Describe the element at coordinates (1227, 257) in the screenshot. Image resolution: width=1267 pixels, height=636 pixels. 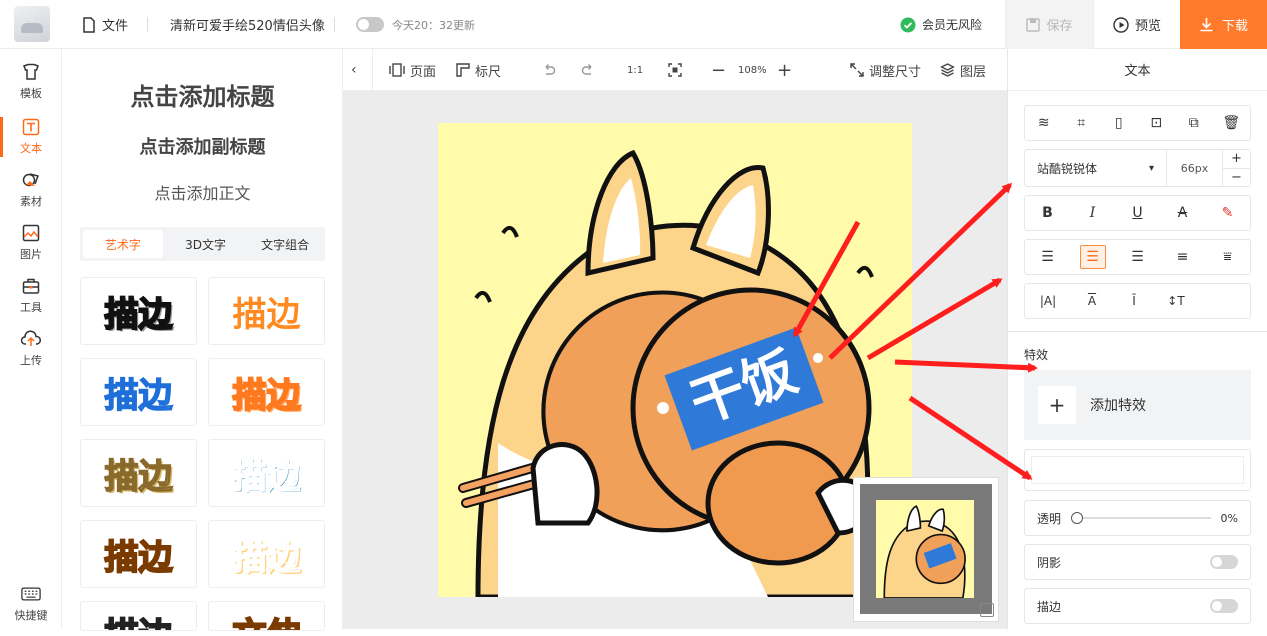
I see `vertical-text-button: ⩸` at that location.